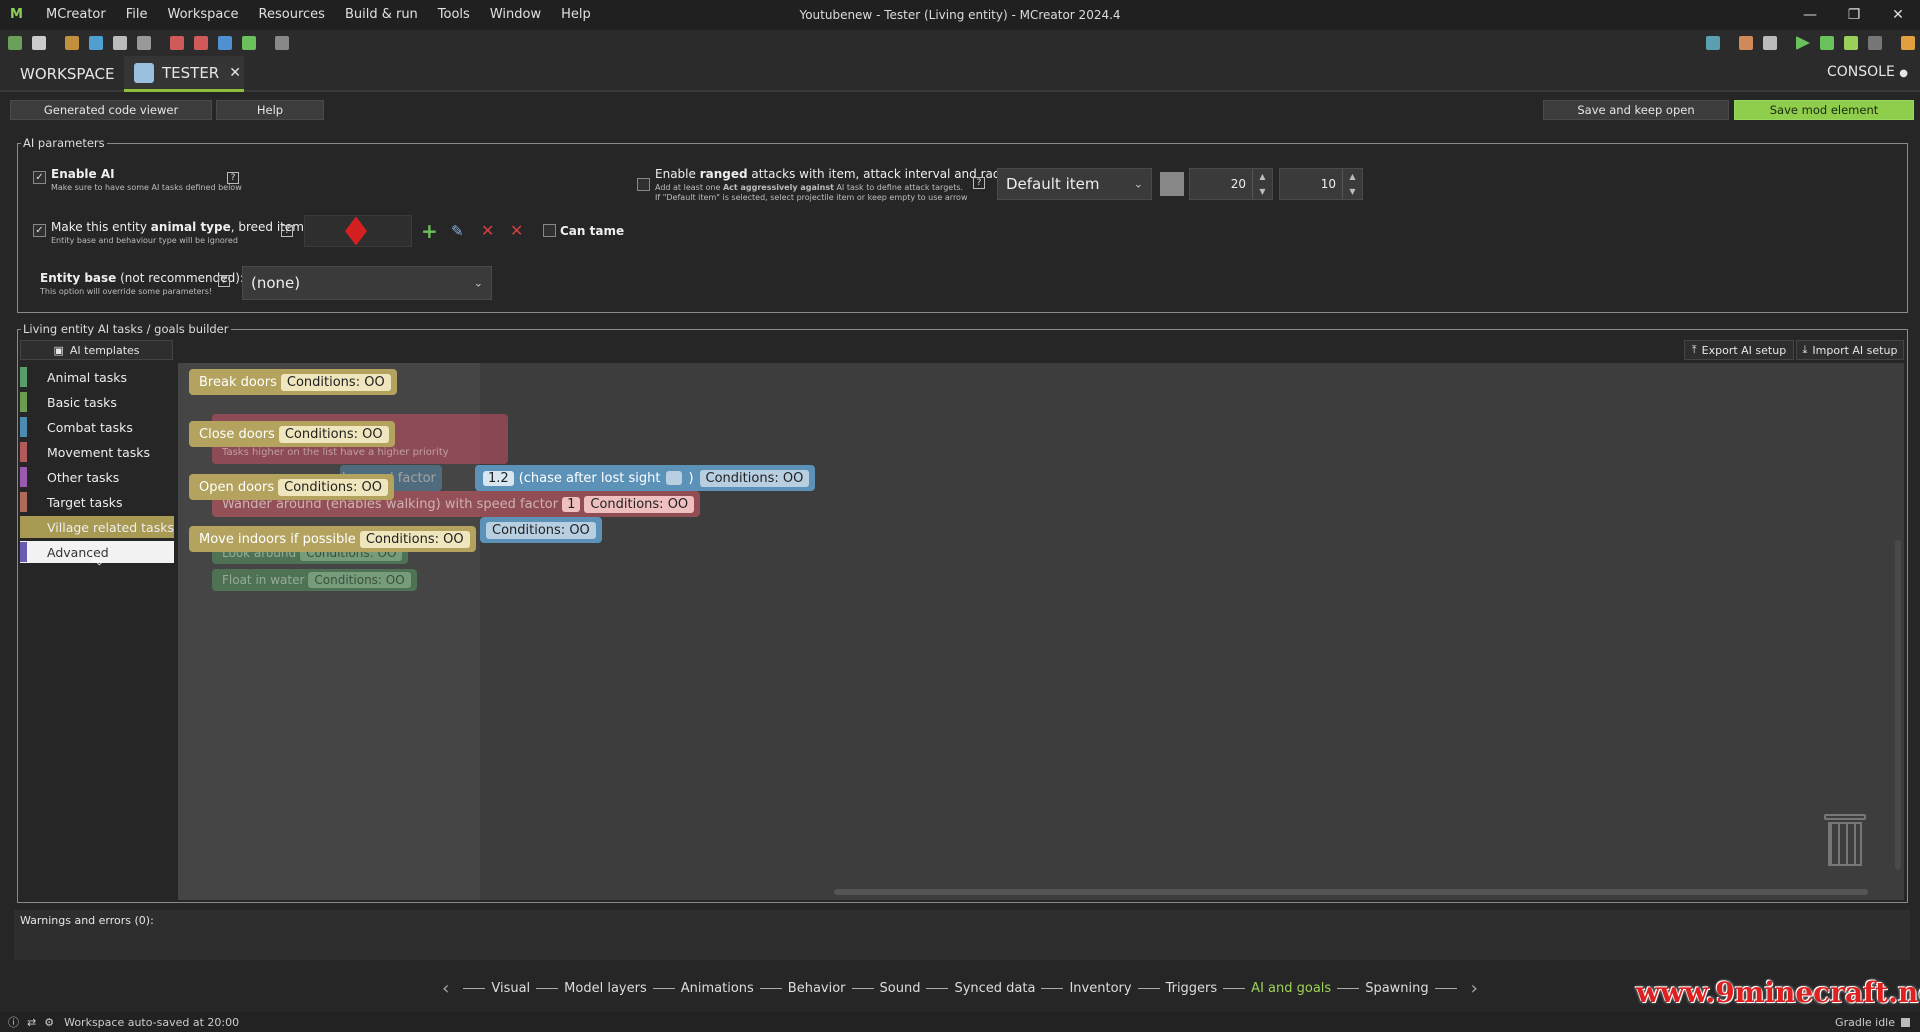 This screenshot has height=1032, width=1920. What do you see at coordinates (144, 43) in the screenshot?
I see `model-icon` at bounding box center [144, 43].